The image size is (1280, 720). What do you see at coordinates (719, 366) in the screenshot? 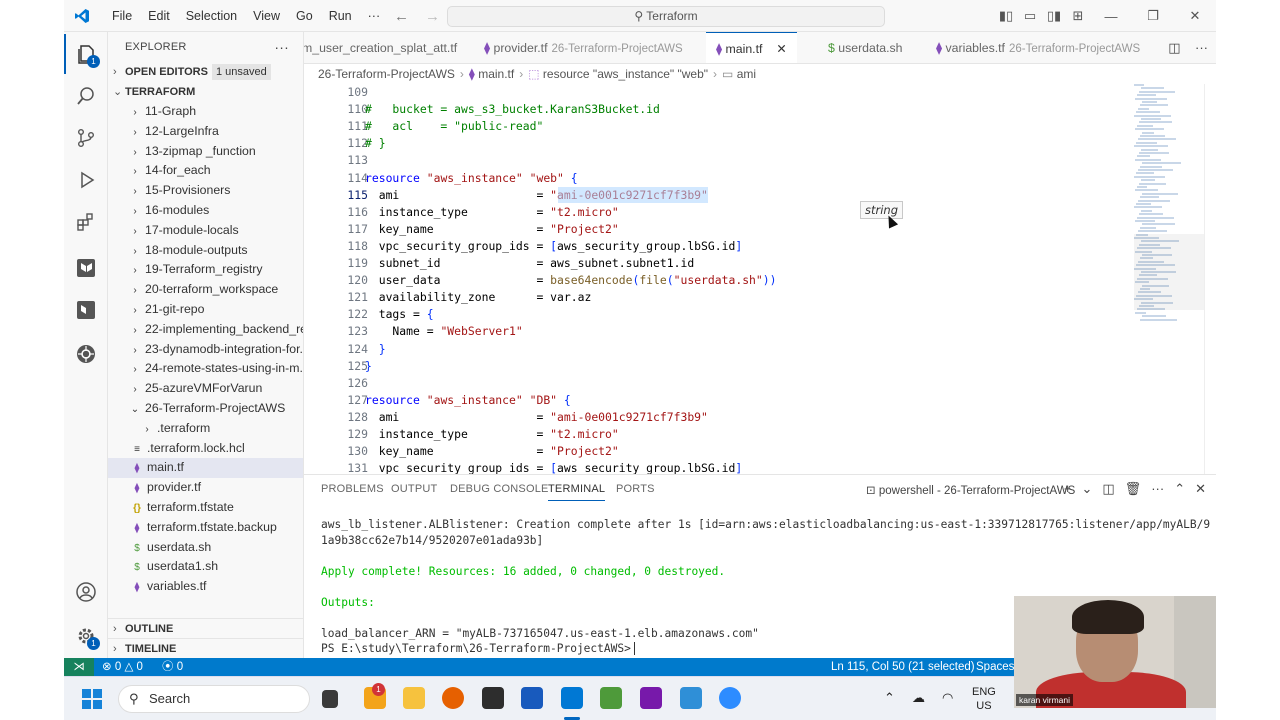
I see `code-line: 125}` at bounding box center [719, 366].